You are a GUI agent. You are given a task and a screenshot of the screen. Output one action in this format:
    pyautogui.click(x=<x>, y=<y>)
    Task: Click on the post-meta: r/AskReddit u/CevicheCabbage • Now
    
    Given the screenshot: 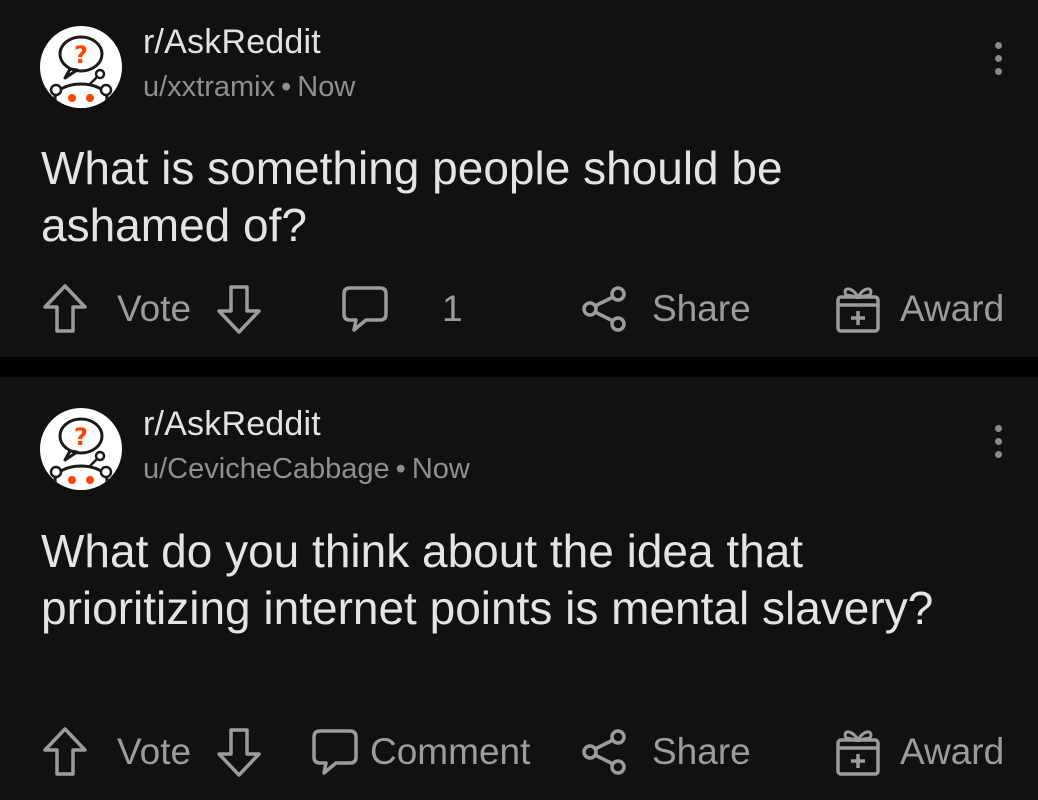 What is the action you would take?
    pyautogui.click(x=306, y=445)
    